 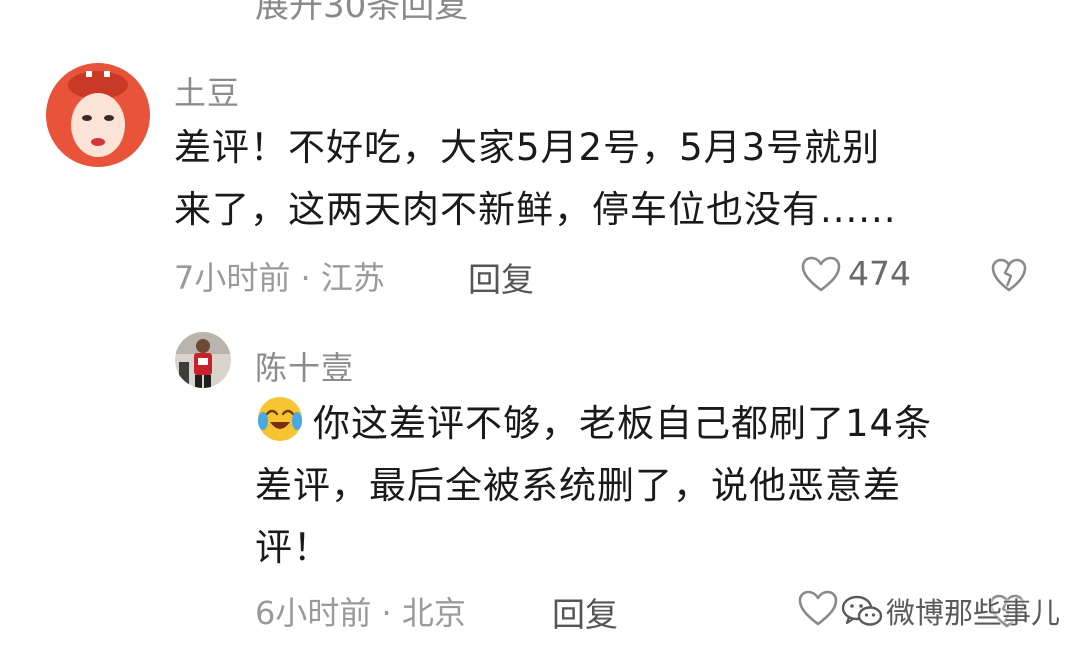 I want to click on avatar-runner-image, so click(x=203, y=360).